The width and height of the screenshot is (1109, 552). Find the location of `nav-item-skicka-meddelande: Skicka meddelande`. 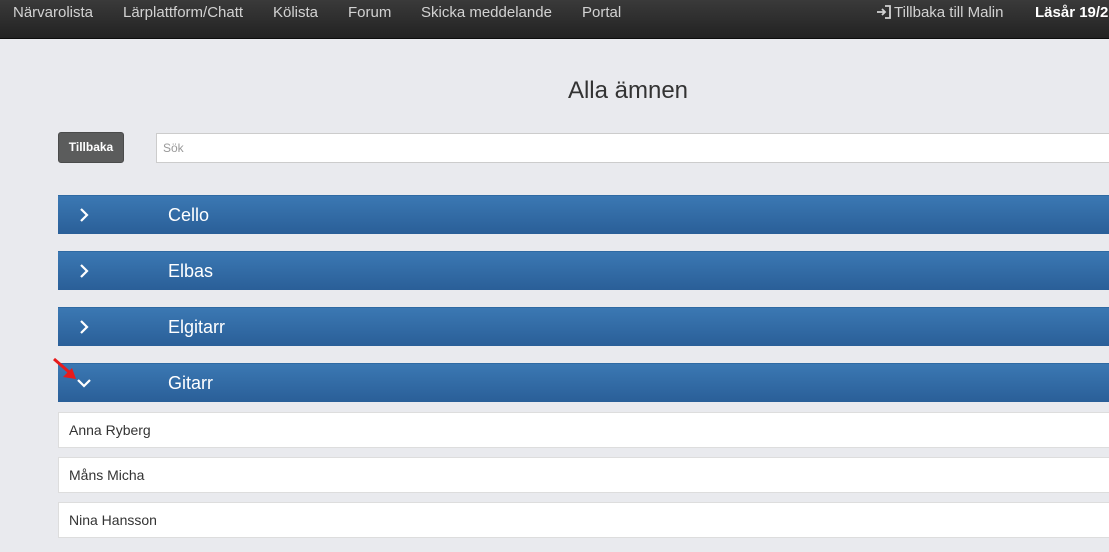

nav-item-skicka-meddelande: Skicka meddelande is located at coordinates (486, 12).